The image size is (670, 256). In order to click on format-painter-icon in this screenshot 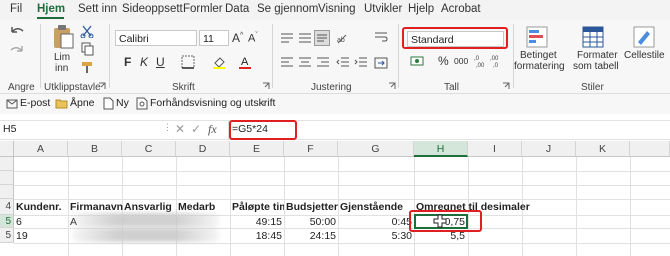, I will do `click(87, 67)`.